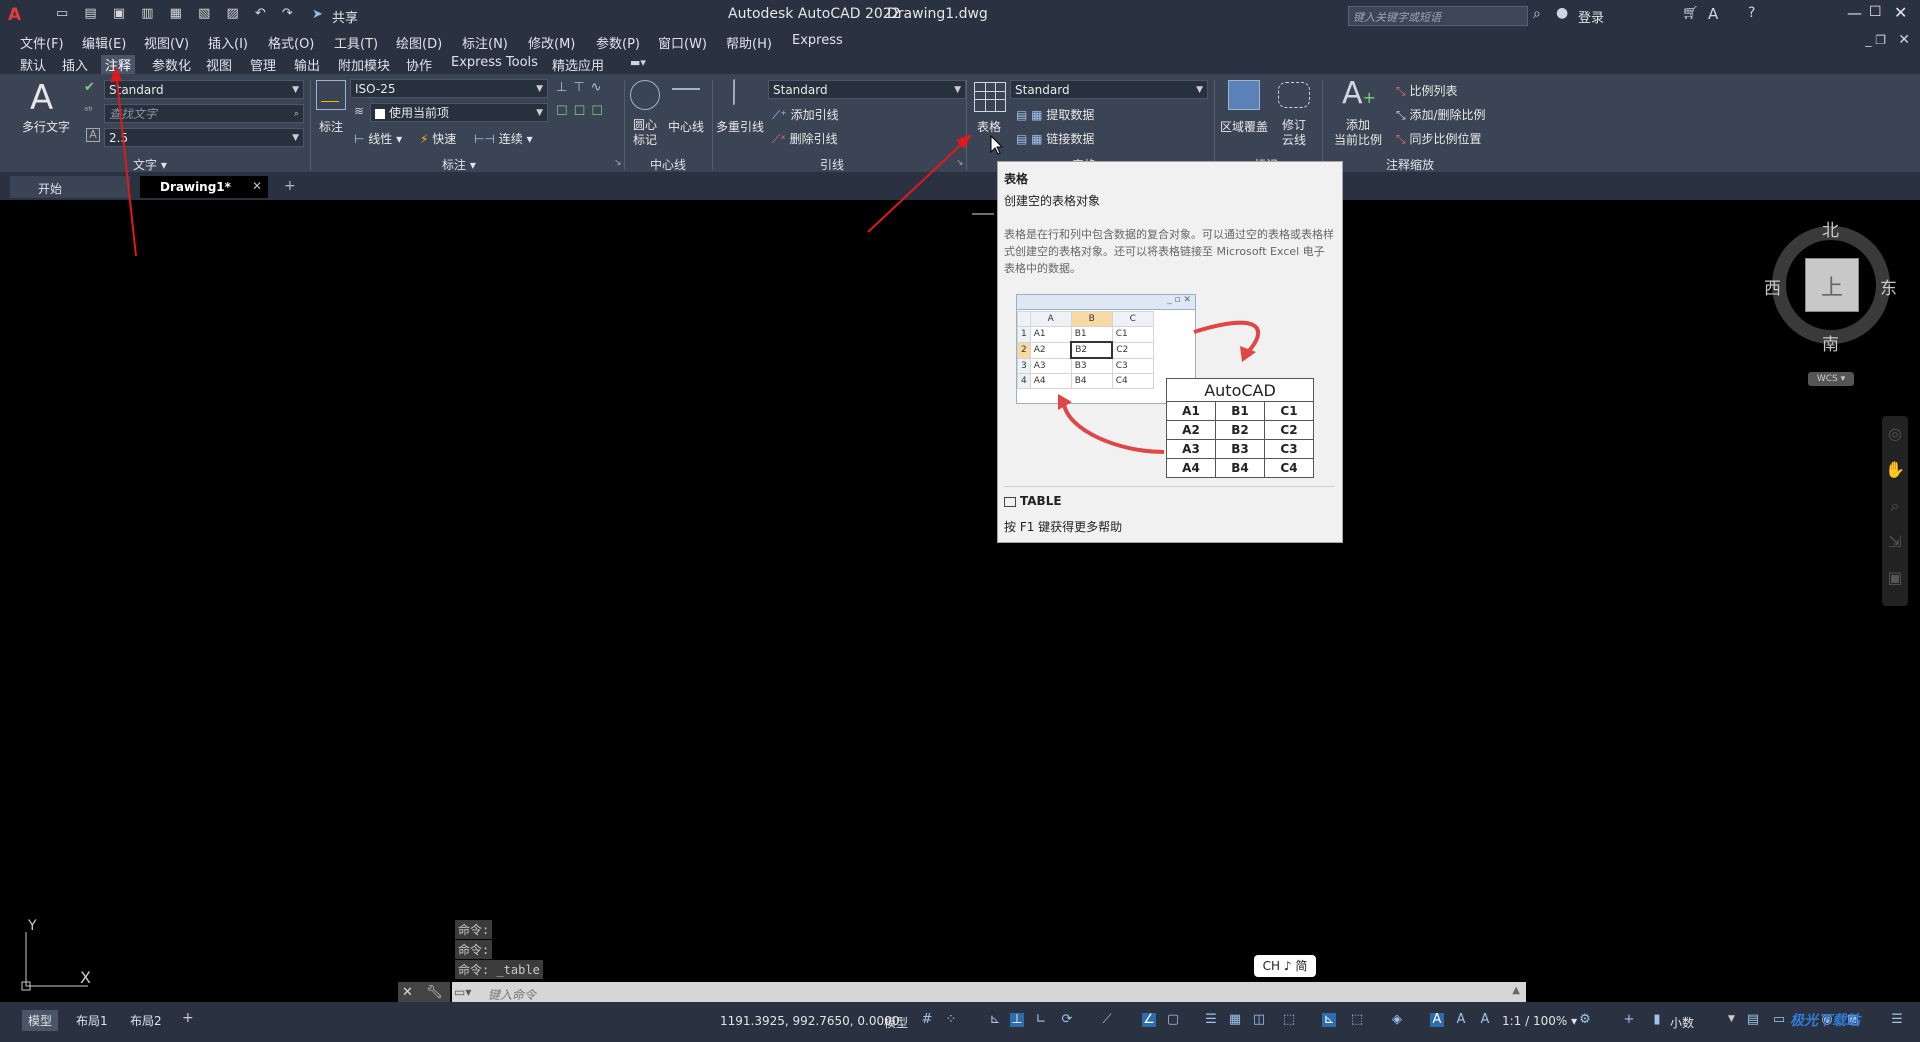 This screenshot has height=1042, width=1920. Describe the element at coordinates (1010, 501) in the screenshot. I see `table-cmd-icon` at that location.